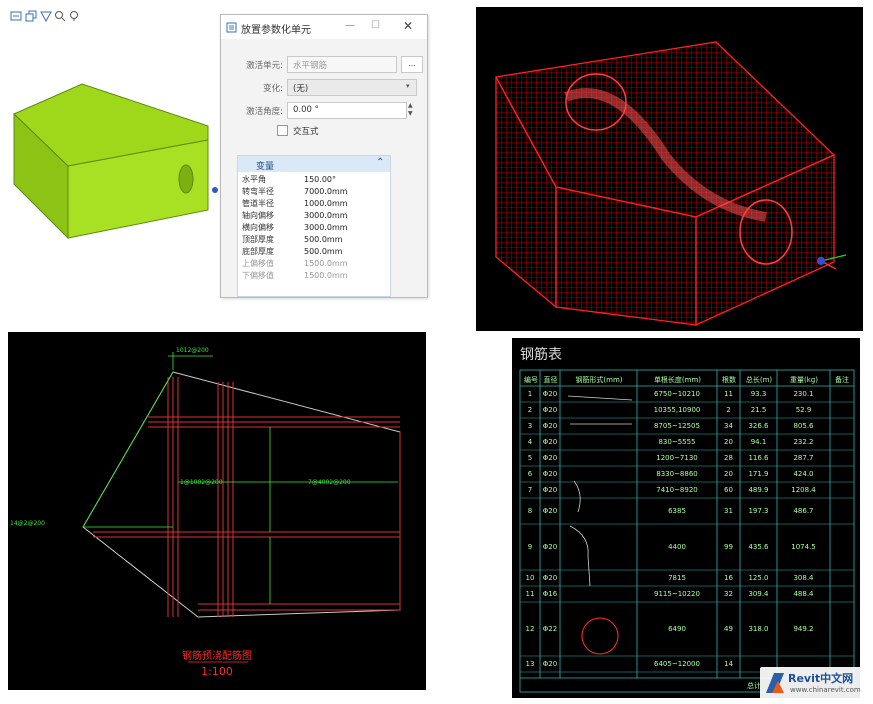  Describe the element at coordinates (758, 547) in the screenshot. I see `table-cell: 435.6` at that location.